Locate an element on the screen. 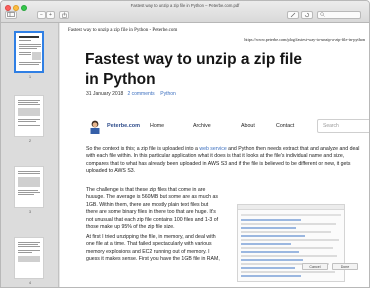 The width and height of the screenshot is (370, 288). pen-icon is located at coordinates (293, 15).